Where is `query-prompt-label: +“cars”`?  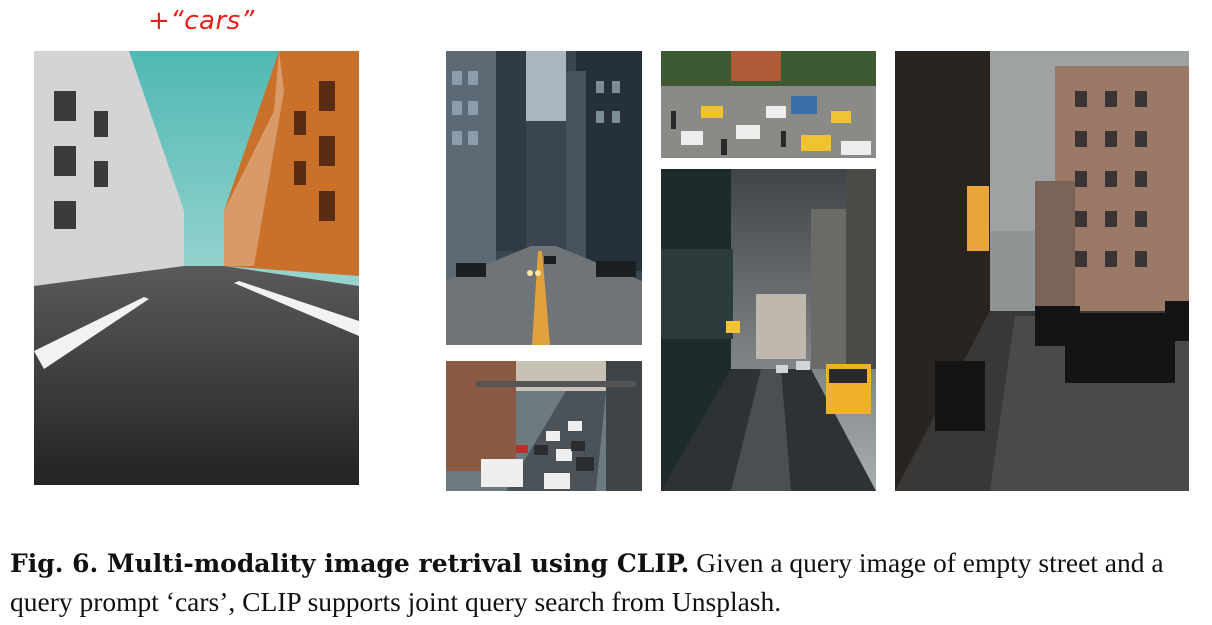 query-prompt-label: +“cars” is located at coordinates (201, 21).